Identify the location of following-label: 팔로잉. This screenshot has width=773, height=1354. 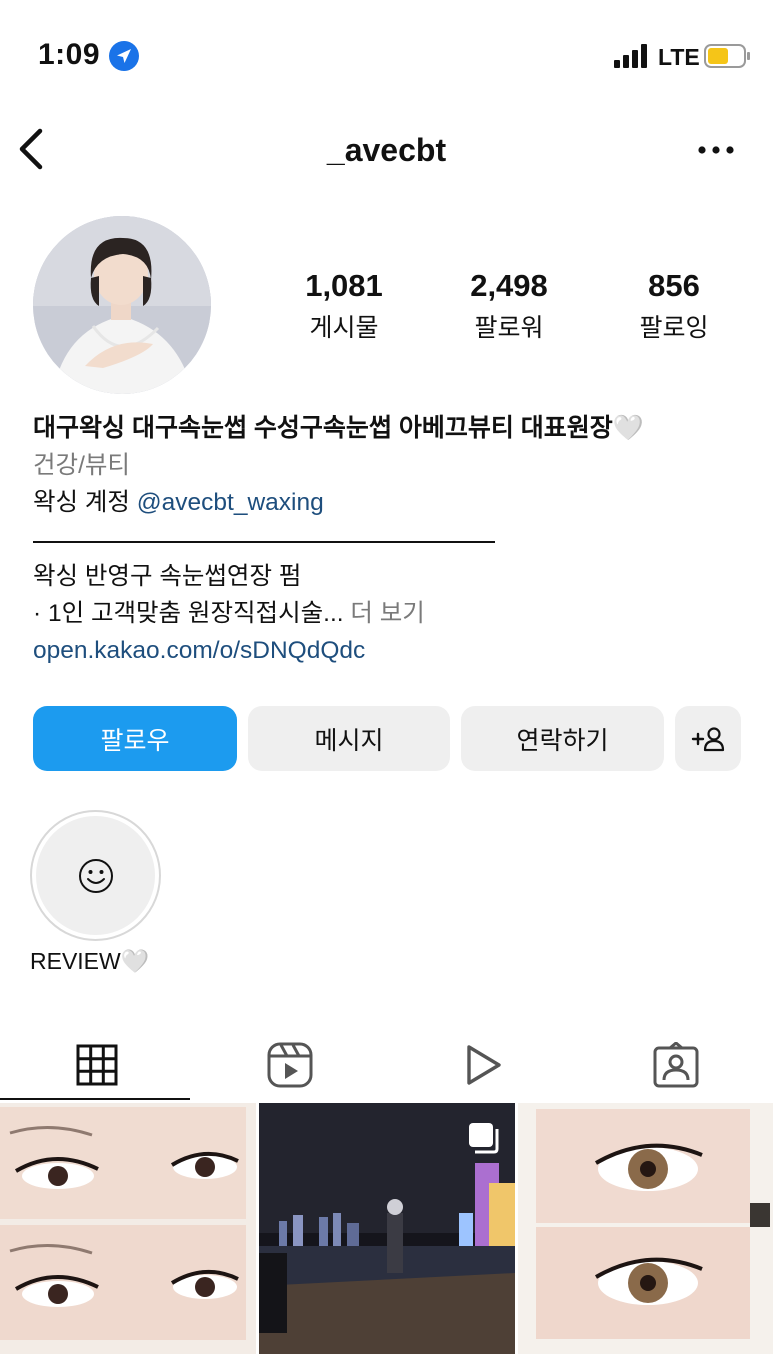
(674, 328).